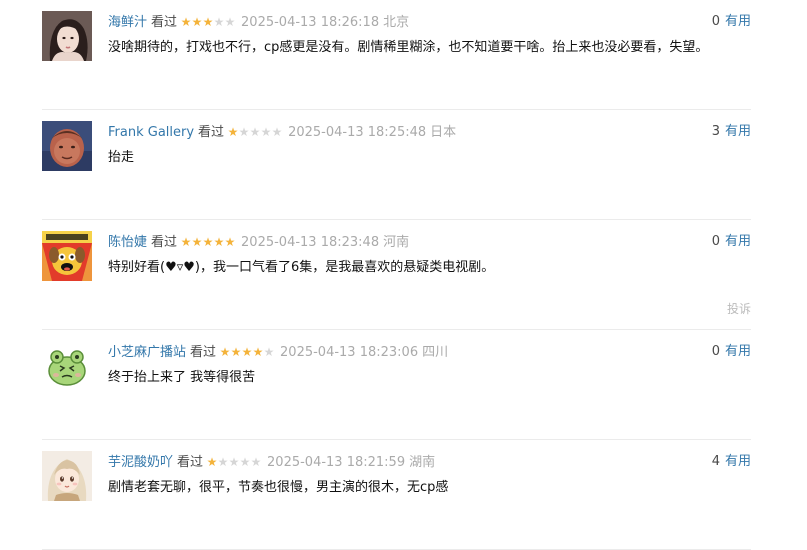  What do you see at coordinates (140, 462) in the screenshot?
I see `author-link: 芋泥酸奶吖` at bounding box center [140, 462].